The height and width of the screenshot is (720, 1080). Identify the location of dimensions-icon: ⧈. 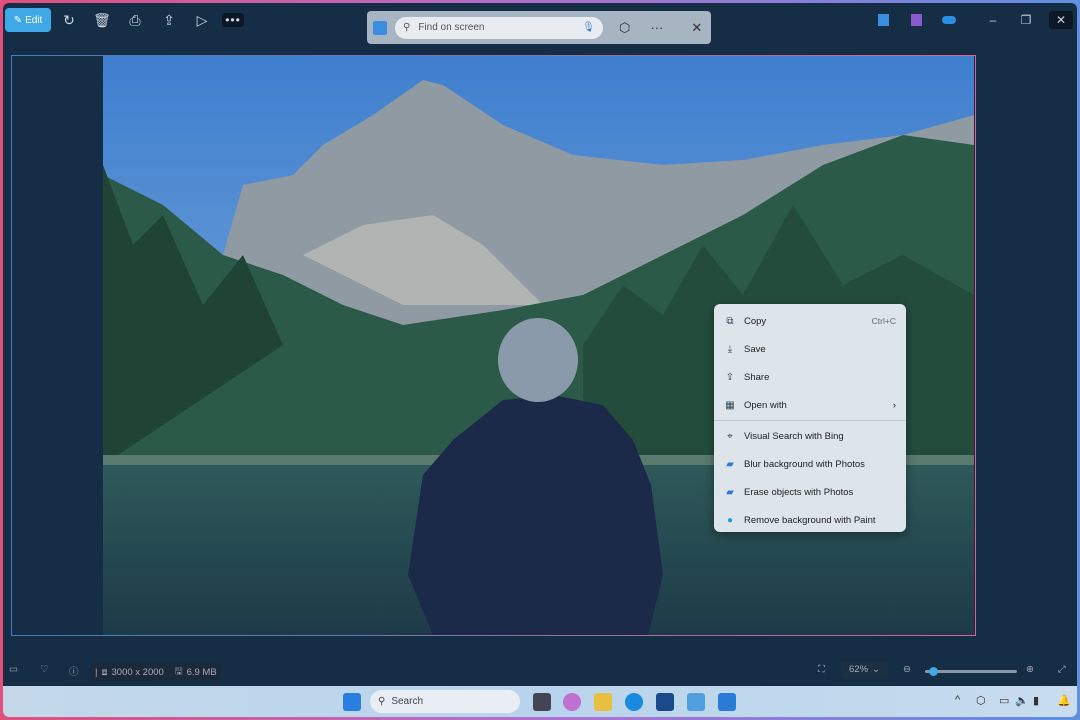
(104, 672).